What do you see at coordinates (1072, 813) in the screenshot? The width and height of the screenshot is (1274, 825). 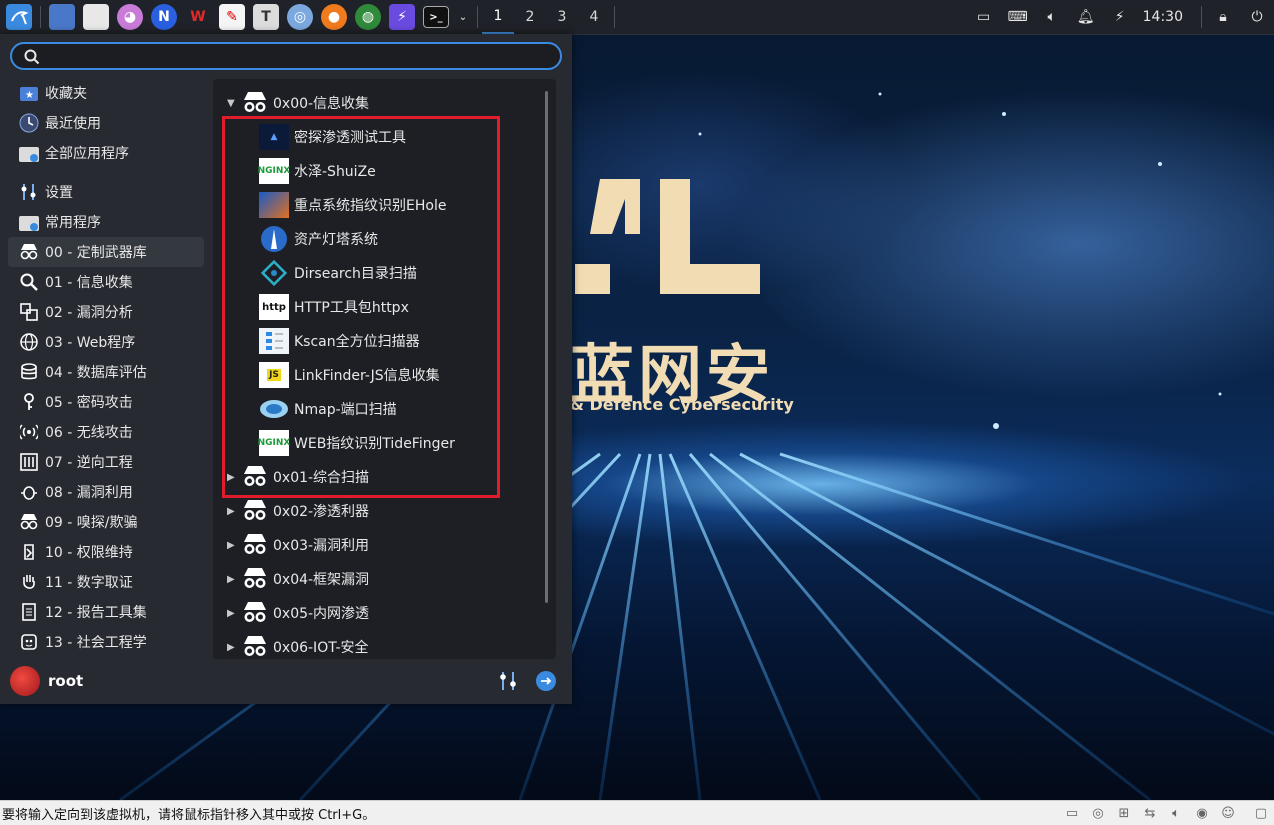 I see `hard-disk-icon: ▭` at bounding box center [1072, 813].